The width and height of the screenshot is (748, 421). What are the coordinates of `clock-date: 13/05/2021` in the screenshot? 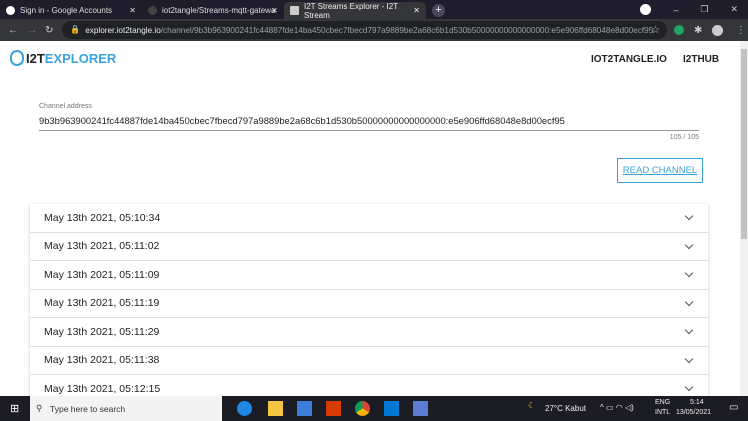 It's located at (693, 412).